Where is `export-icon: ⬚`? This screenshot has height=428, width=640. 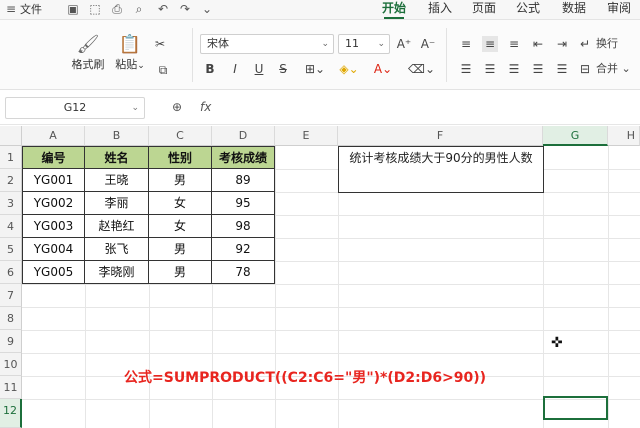 export-icon: ⬚ is located at coordinates (95, 9).